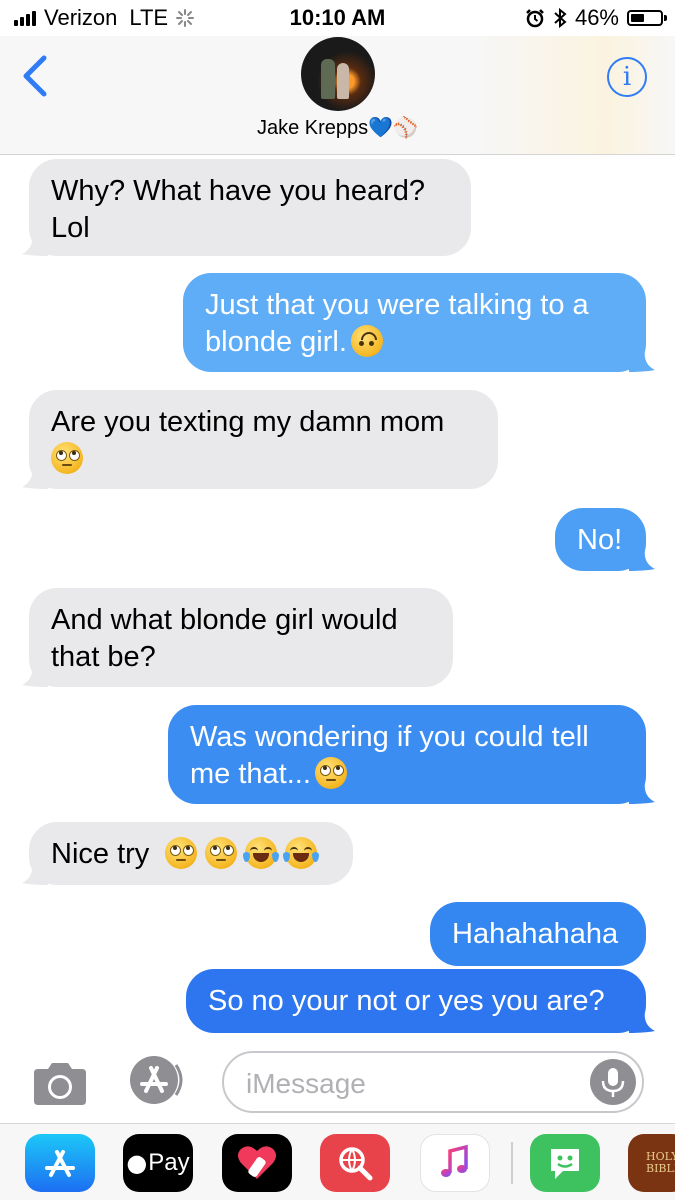 This screenshot has height=1200, width=675. I want to click on message-incoming: And what blonde girl would that be?, so click(237, 637).